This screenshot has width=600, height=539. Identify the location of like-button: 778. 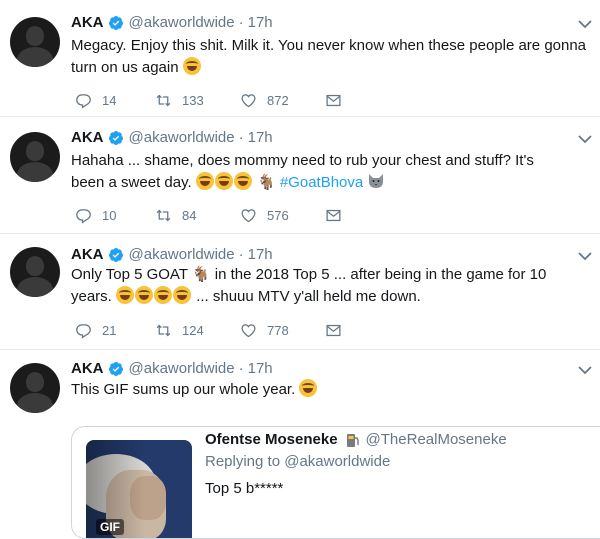
(282, 330).